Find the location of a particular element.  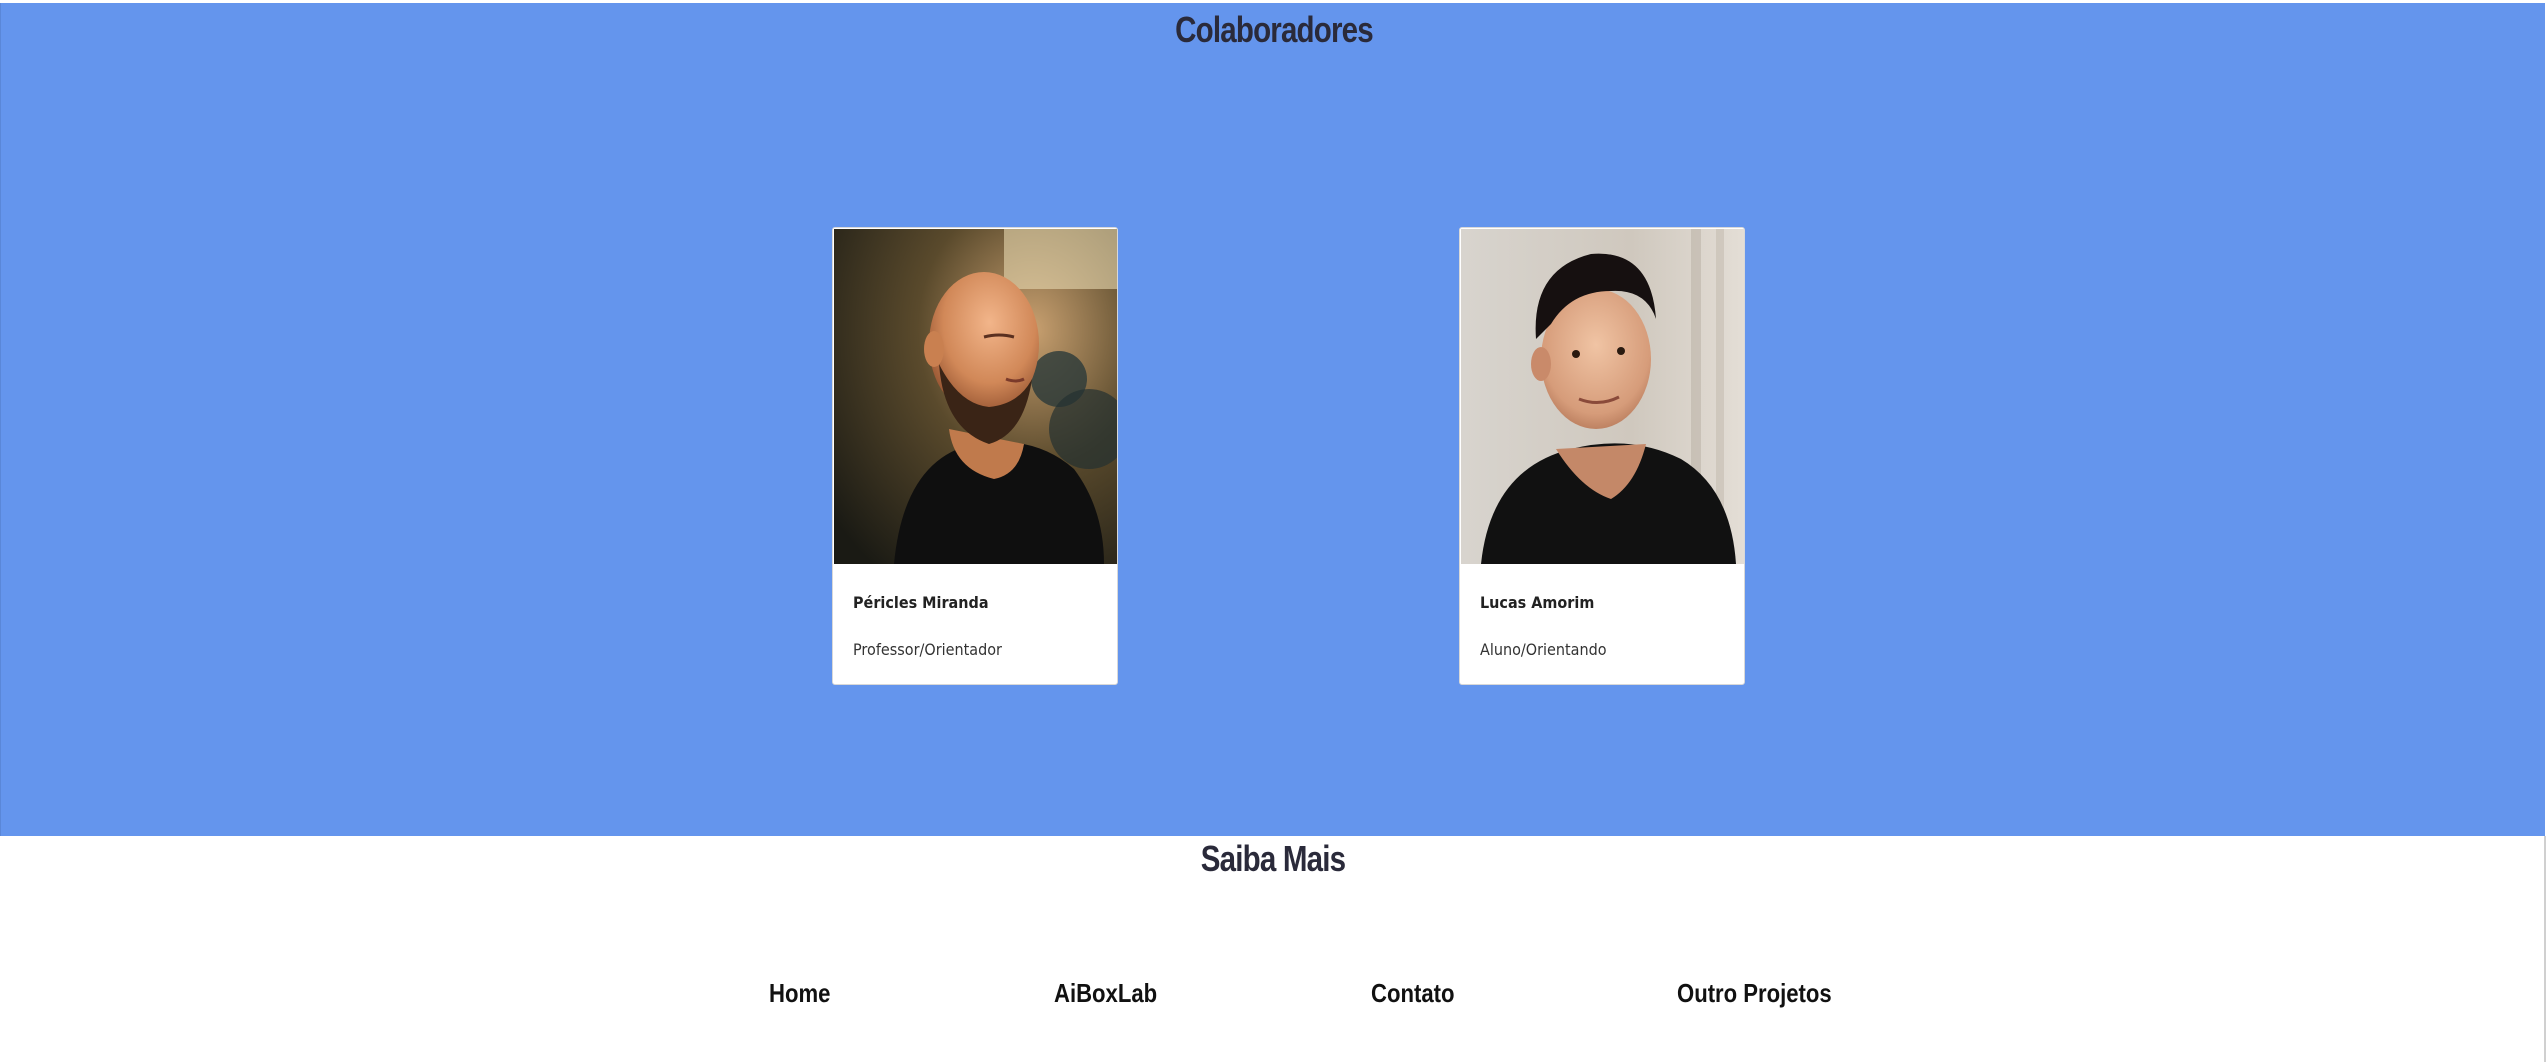

collaborator-card: Lucas Amorim Aluno/Orientando is located at coordinates (1602, 456).